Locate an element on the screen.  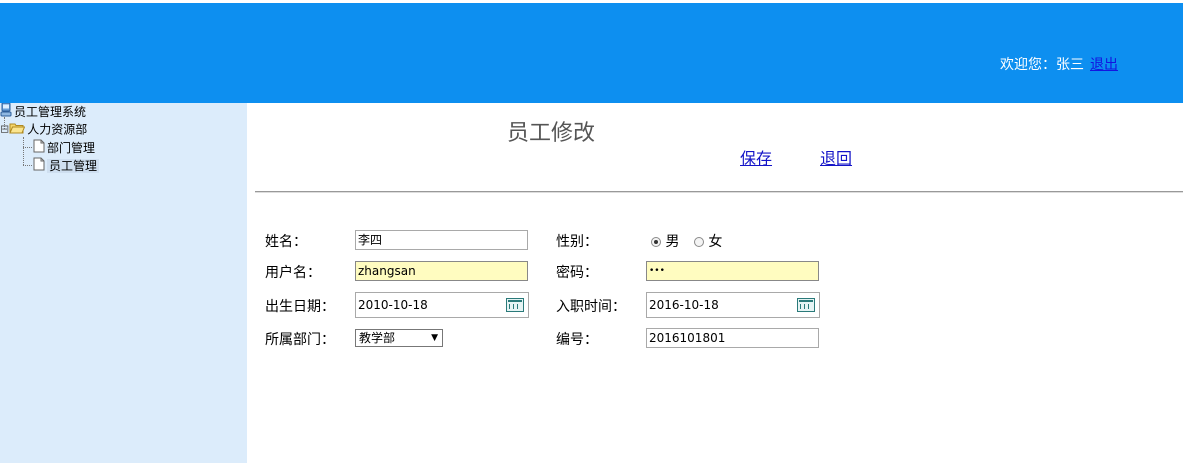
gender-label: 性别： is located at coordinates (577, 242).